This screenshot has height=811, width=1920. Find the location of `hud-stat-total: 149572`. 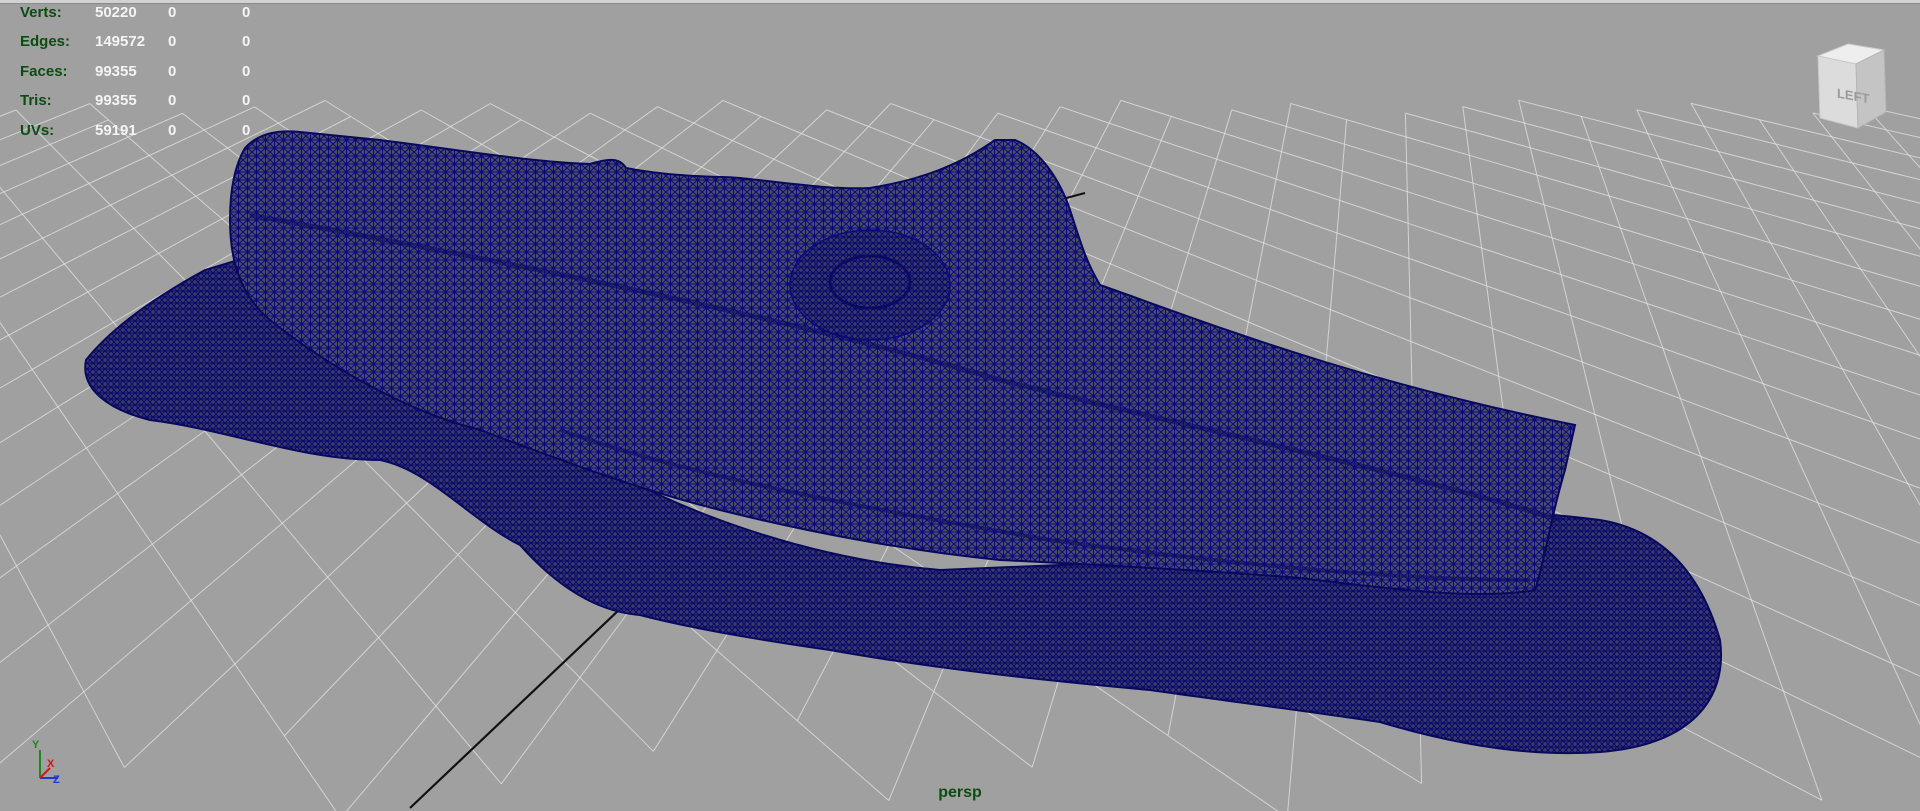

hud-stat-total: 149572 is located at coordinates (120, 42).